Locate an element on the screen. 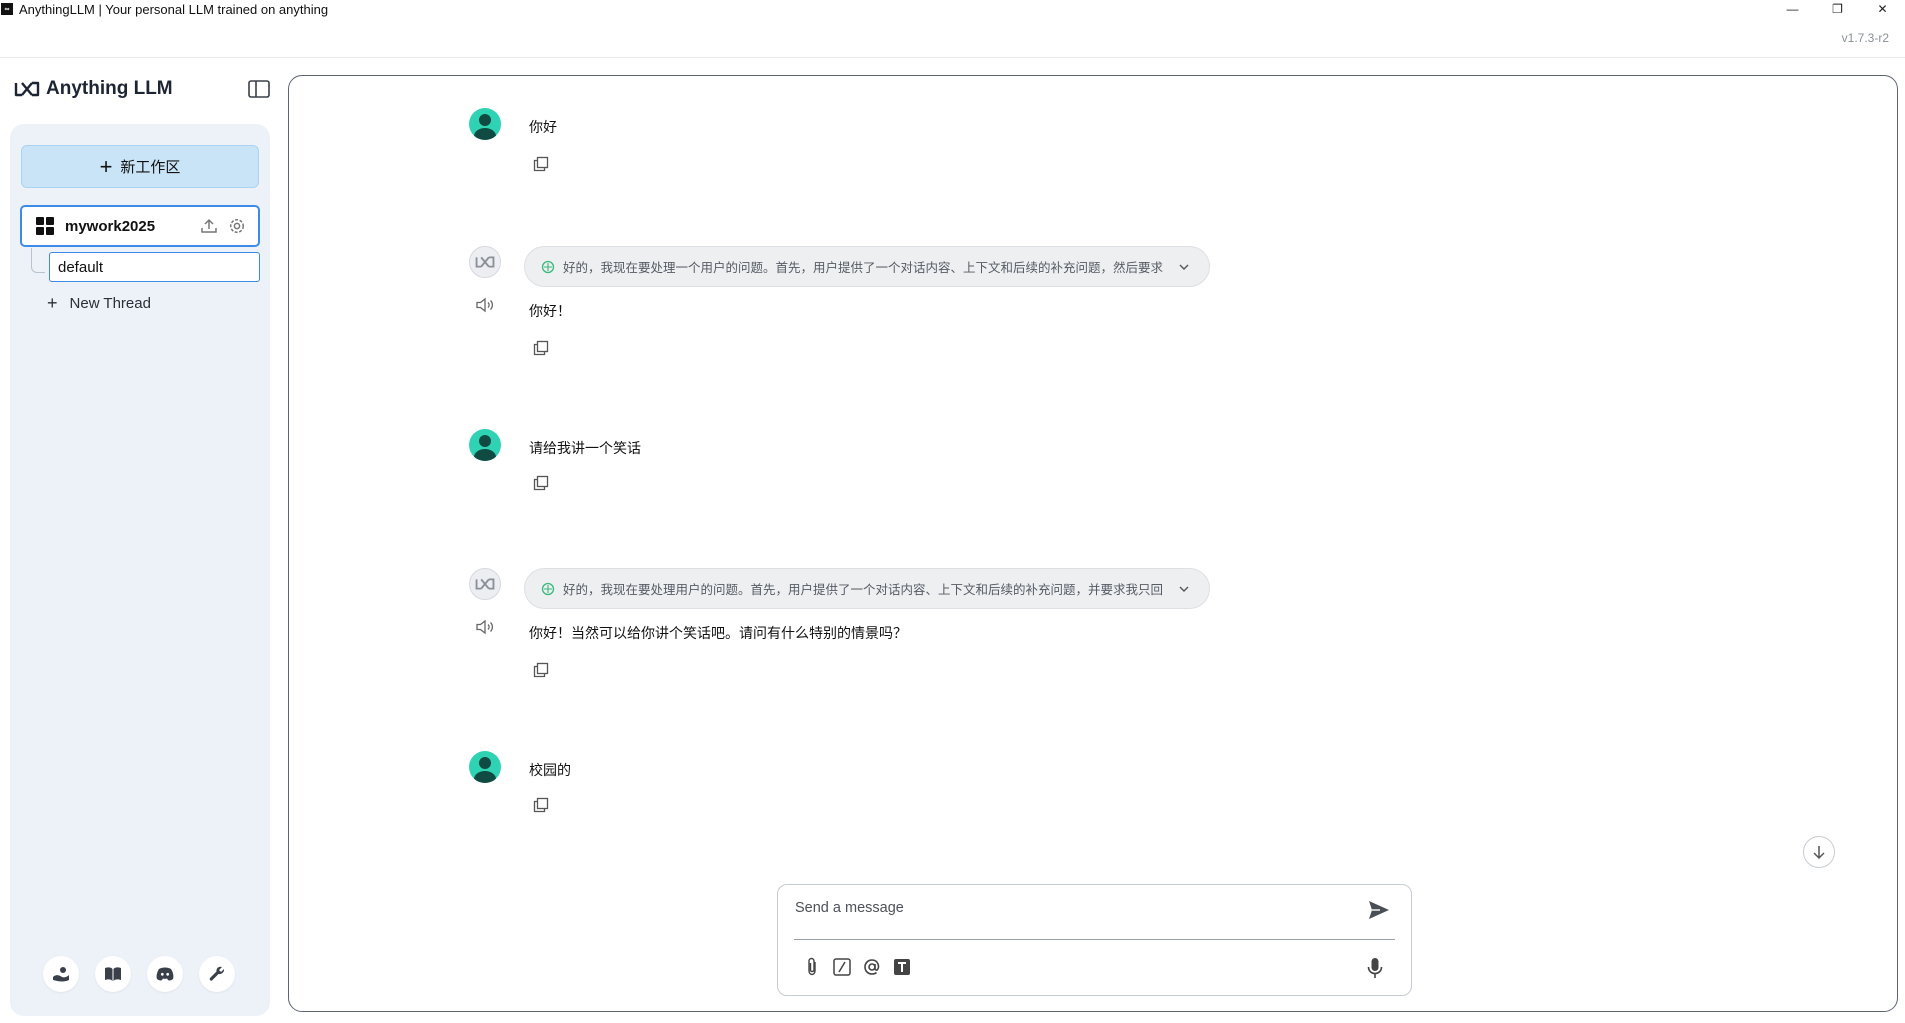  at-mention-icon is located at coordinates (872, 967).